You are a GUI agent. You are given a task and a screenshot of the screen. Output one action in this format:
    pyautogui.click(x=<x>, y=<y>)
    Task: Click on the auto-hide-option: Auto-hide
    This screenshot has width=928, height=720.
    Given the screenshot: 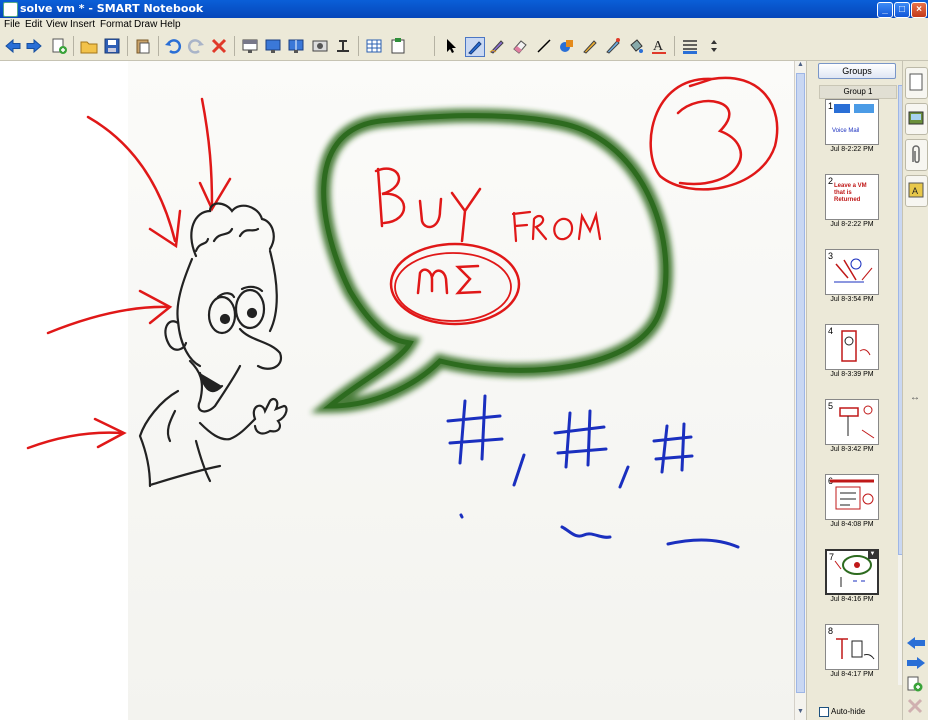 What is the action you would take?
    pyautogui.click(x=842, y=712)
    